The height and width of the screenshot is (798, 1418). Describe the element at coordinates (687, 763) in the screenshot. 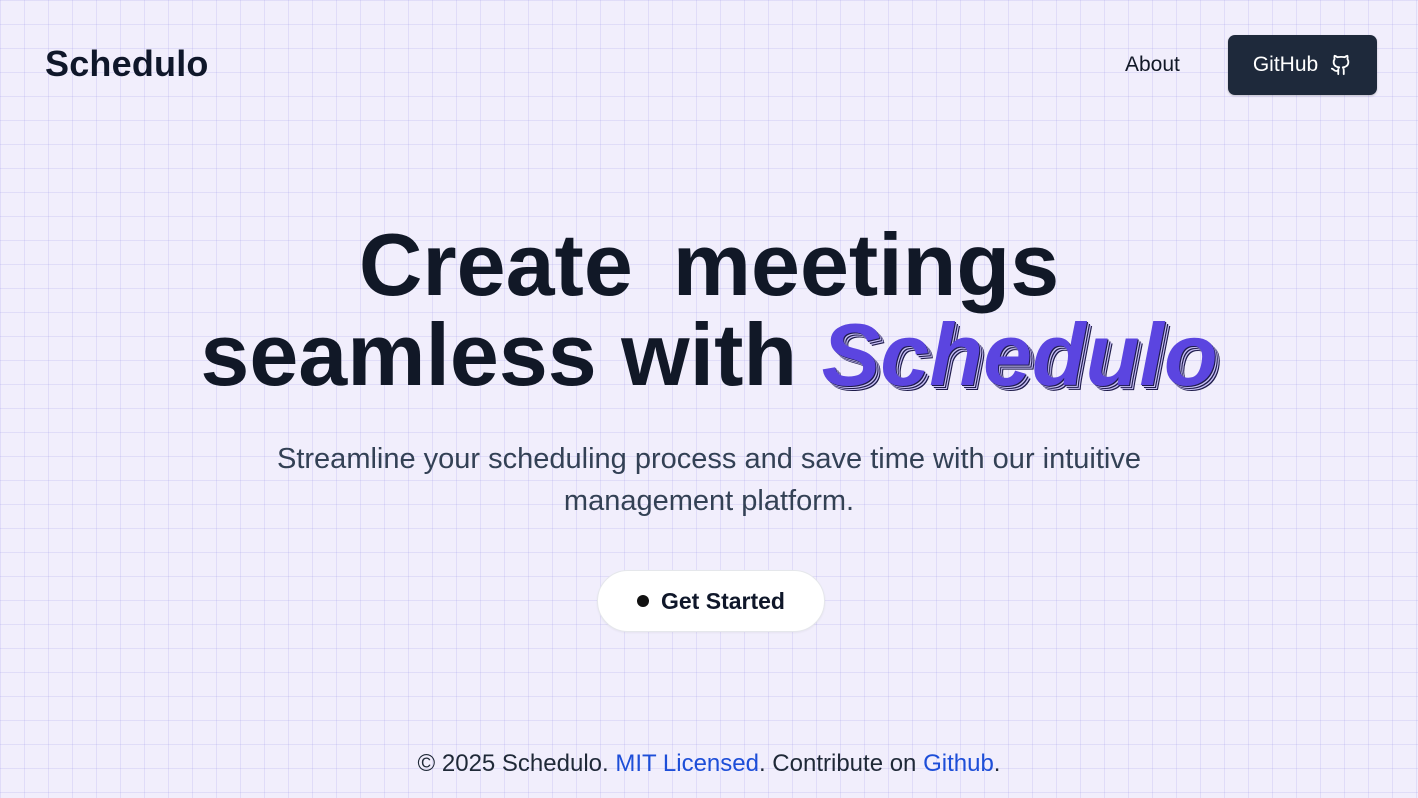

I see `footer-license-link: MIT Licensed` at that location.